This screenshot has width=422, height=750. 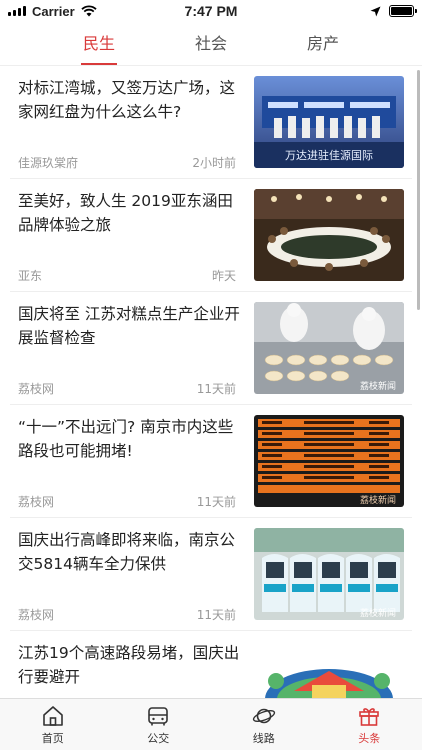 What do you see at coordinates (158, 738) in the screenshot?
I see `tab-bar-label: 公交` at bounding box center [158, 738].